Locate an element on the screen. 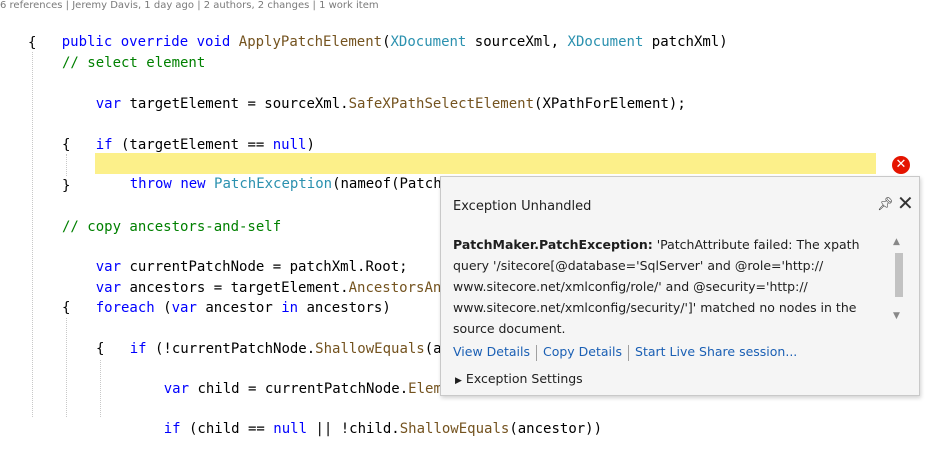 Image resolution: width=931 pixels, height=459 pixels. code-line-13: { is located at coordinates (66, 308).